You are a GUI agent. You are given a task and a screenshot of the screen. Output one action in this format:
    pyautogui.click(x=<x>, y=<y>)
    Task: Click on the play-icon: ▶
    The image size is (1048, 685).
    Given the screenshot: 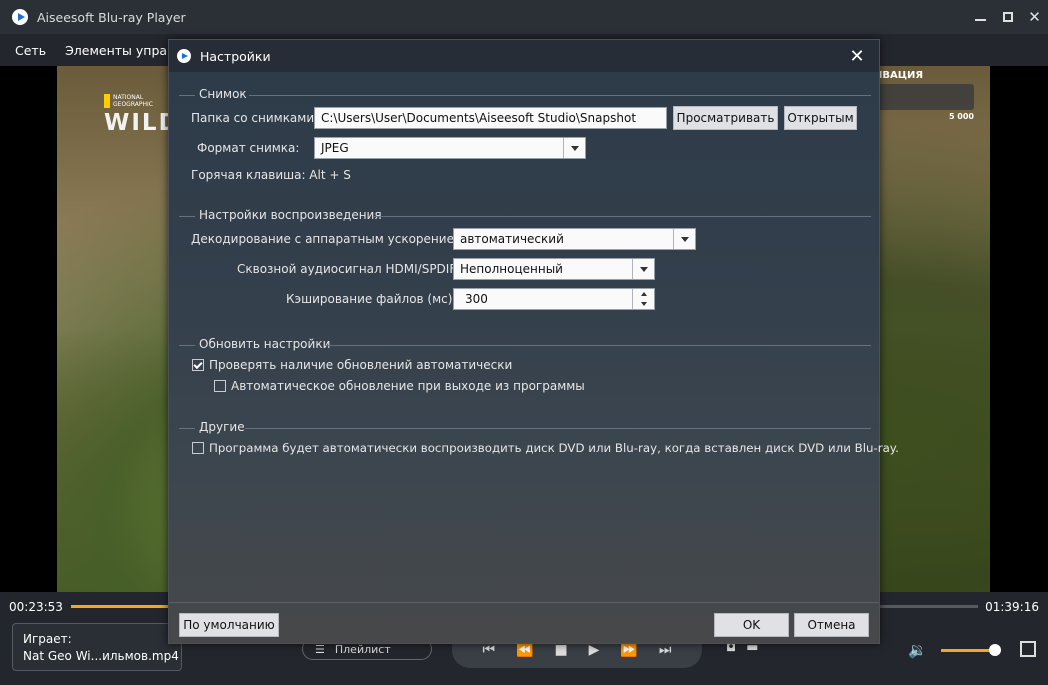 What is the action you would take?
    pyautogui.click(x=594, y=650)
    